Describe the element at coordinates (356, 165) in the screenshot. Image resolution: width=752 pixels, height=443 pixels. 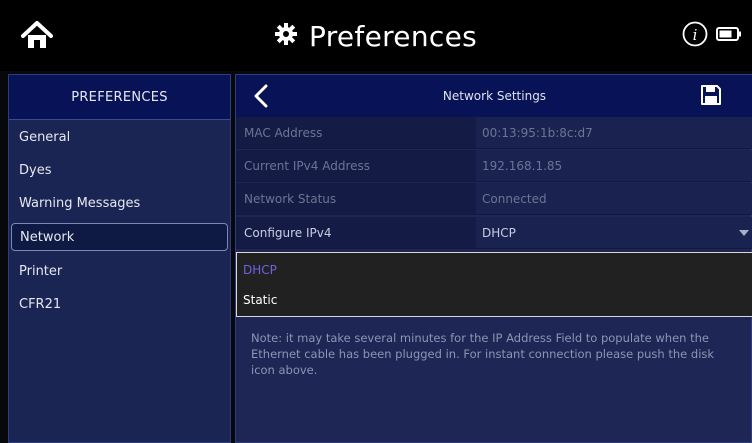
I see `ipv4-address-label: Current IPv4 Address` at that location.